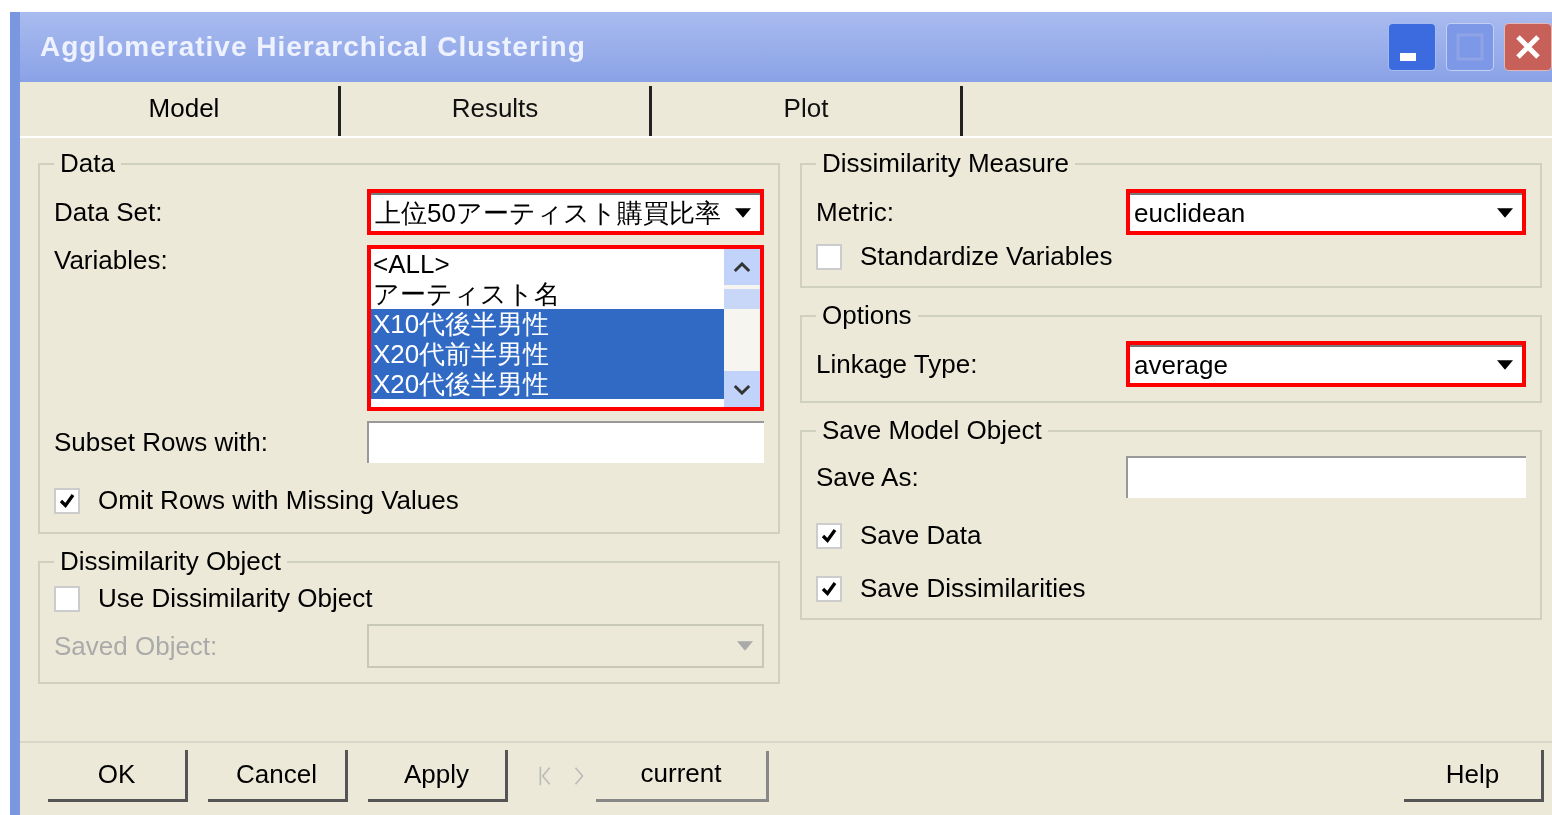 The image size is (1552, 815). I want to click on dialog-button: Apply, so click(438, 776).